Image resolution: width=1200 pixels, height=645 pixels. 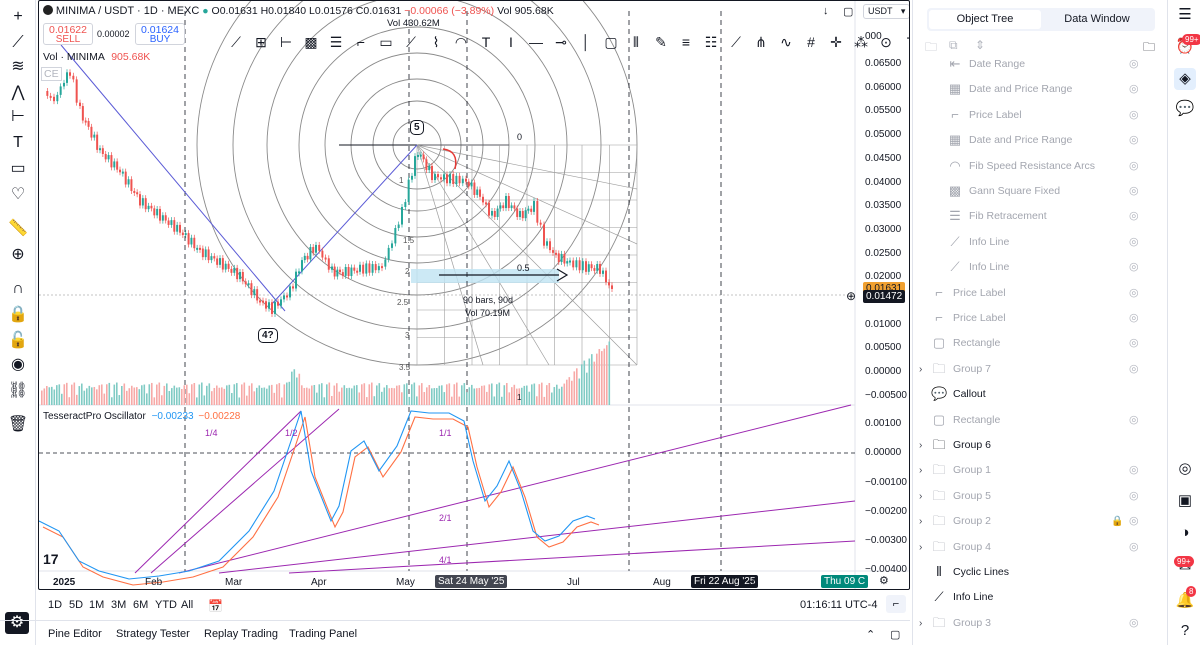 I want to click on cyclic-lines-icon: ⦀, so click(x=636, y=42).